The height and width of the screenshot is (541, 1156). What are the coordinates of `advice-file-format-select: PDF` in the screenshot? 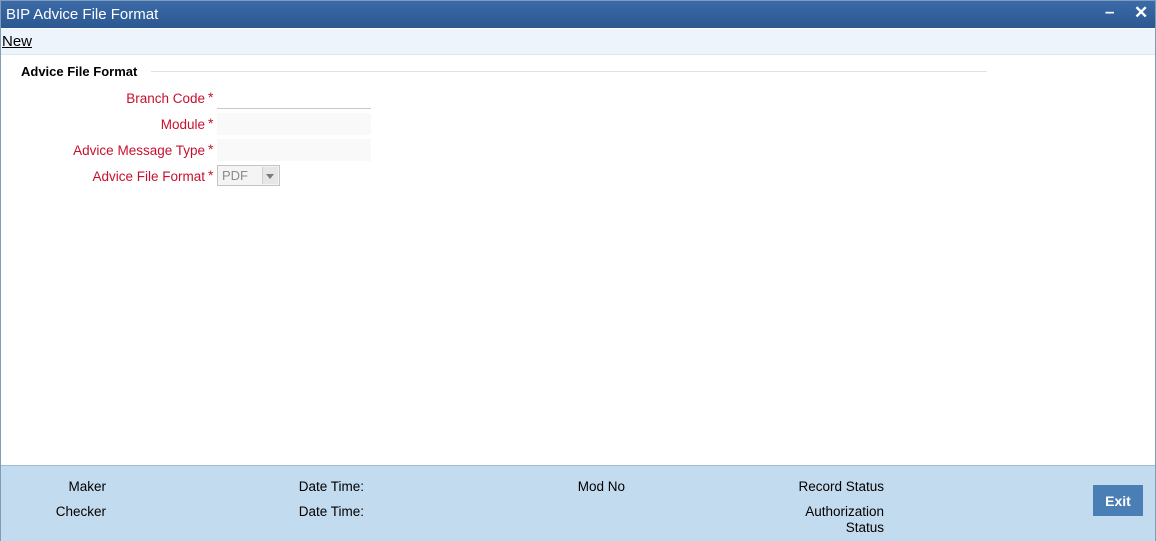 It's located at (248, 175).